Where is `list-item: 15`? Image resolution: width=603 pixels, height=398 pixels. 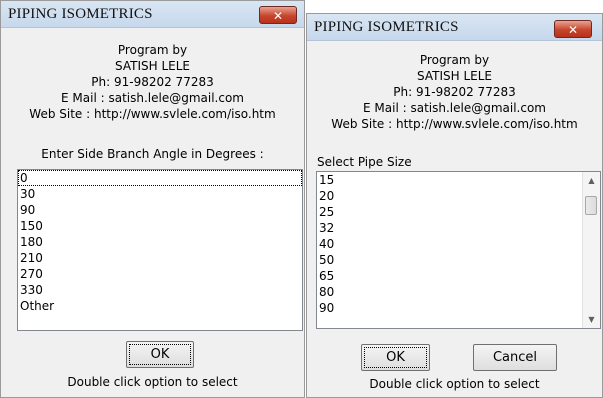 list-item: 15 is located at coordinates (458, 180).